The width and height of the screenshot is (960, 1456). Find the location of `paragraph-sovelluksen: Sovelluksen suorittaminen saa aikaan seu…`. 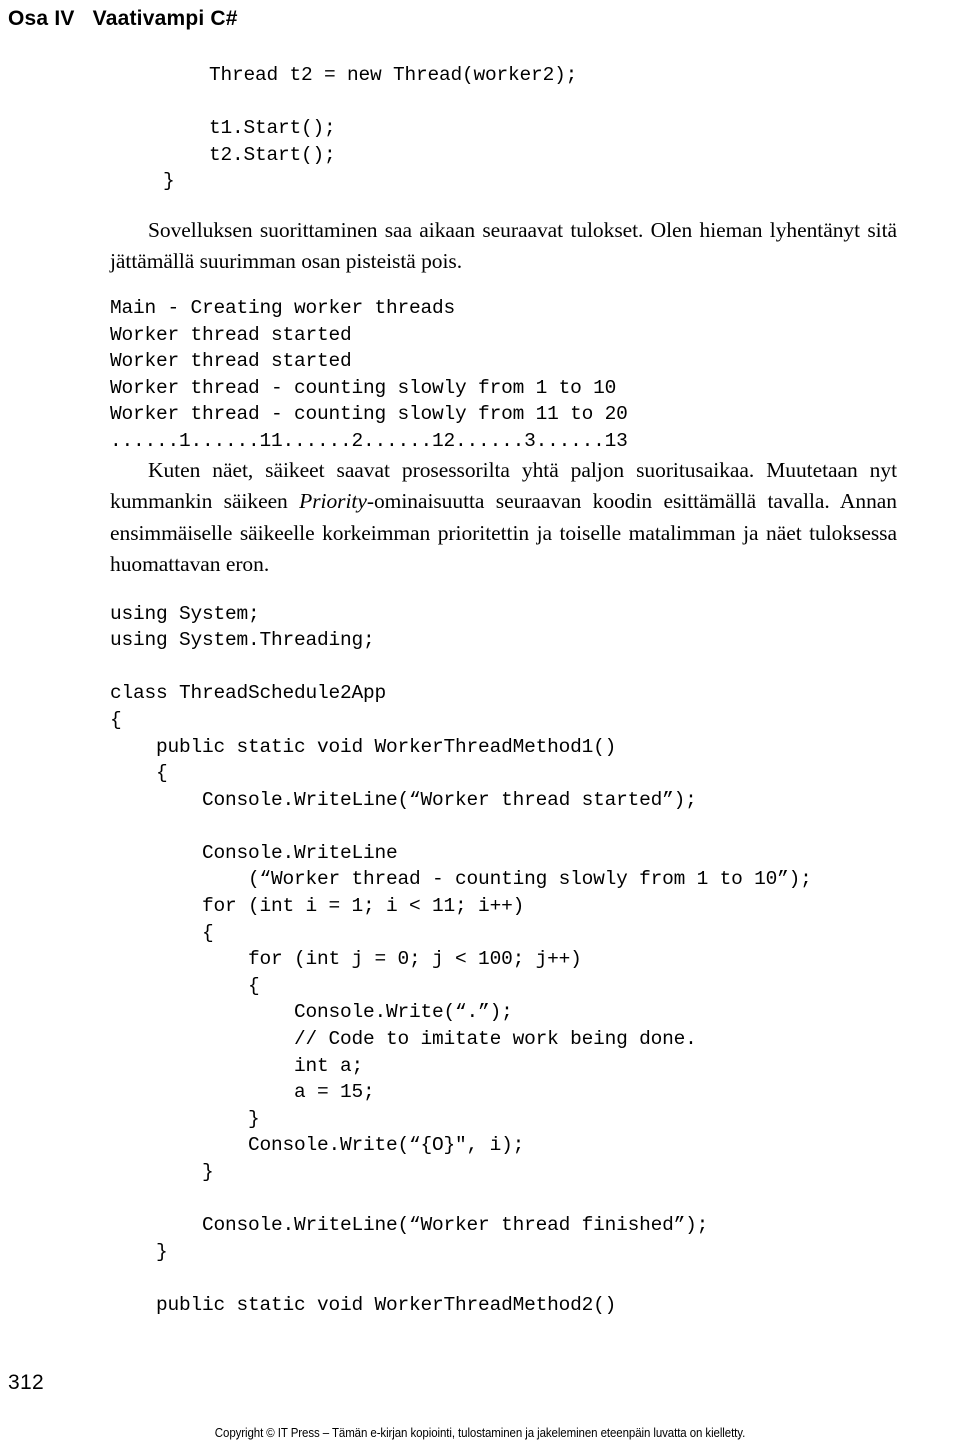

paragraph-sovelluksen: Sovelluksen suorittaminen saa aikaan seu… is located at coordinates (503, 246).